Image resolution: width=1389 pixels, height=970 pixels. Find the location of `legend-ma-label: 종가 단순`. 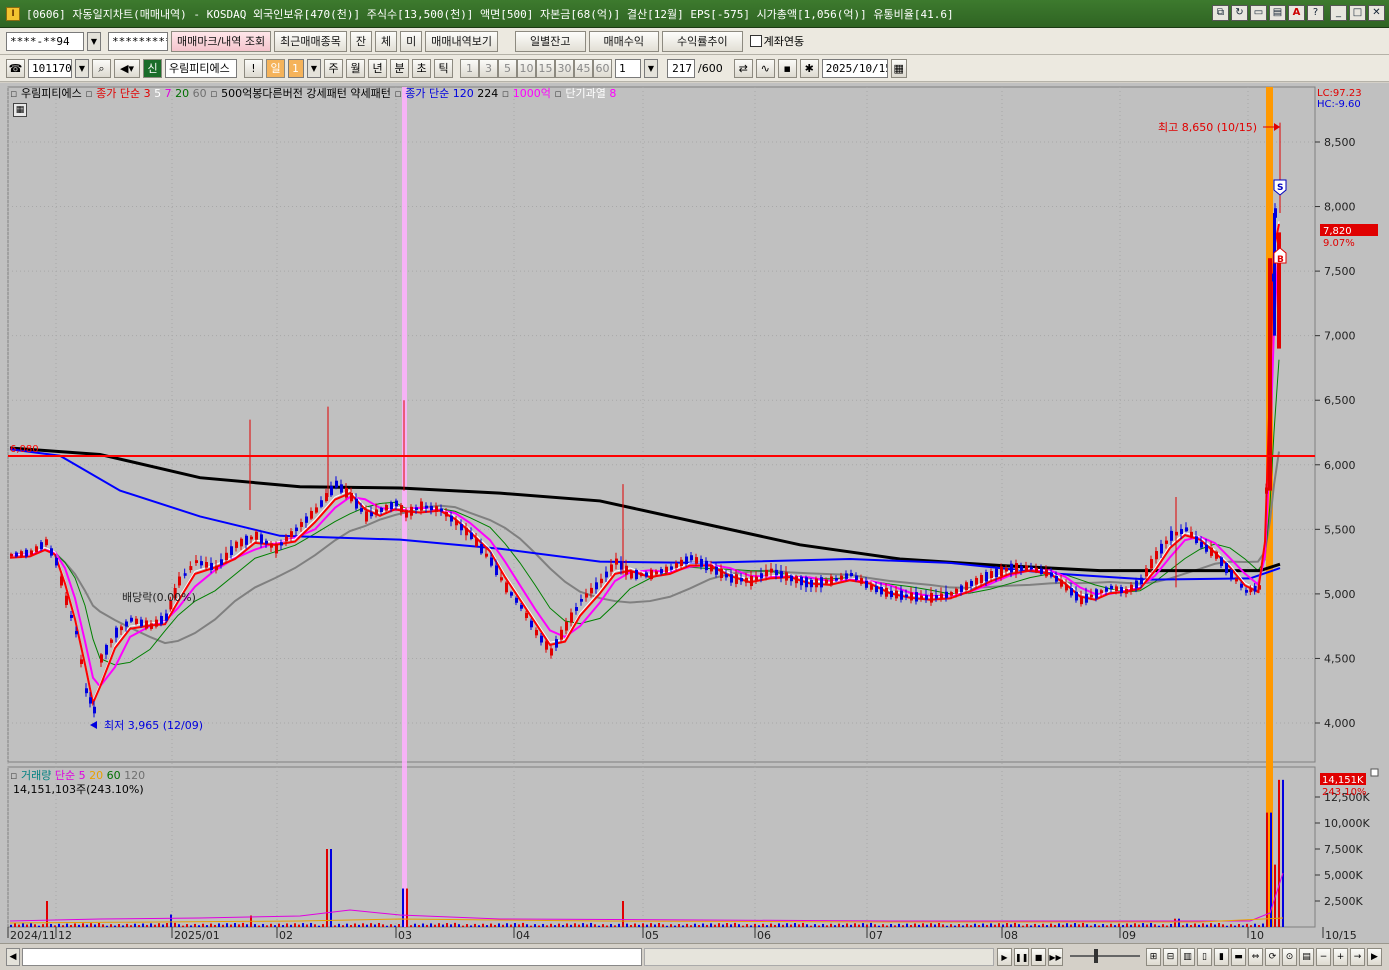

legend-ma-label: 종가 단순 is located at coordinates (118, 93).